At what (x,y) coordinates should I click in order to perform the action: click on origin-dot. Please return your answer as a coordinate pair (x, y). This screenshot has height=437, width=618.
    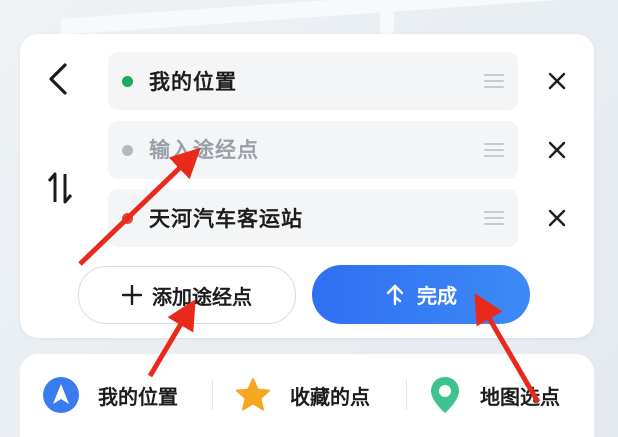
    Looking at the image, I should click on (127, 81).